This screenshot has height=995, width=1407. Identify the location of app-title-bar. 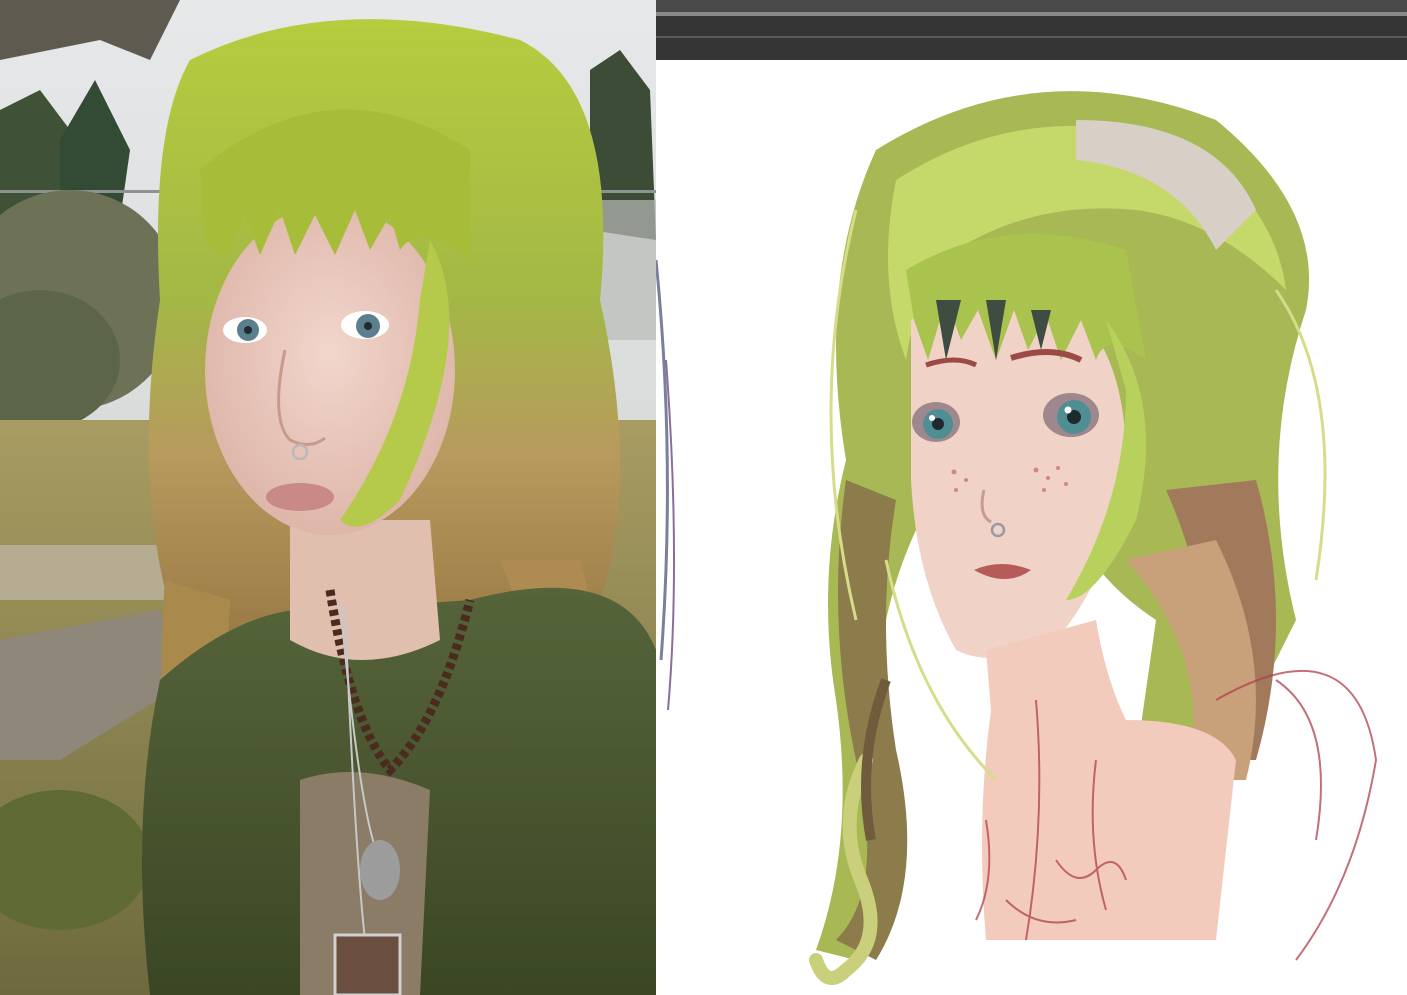
(1031, 6).